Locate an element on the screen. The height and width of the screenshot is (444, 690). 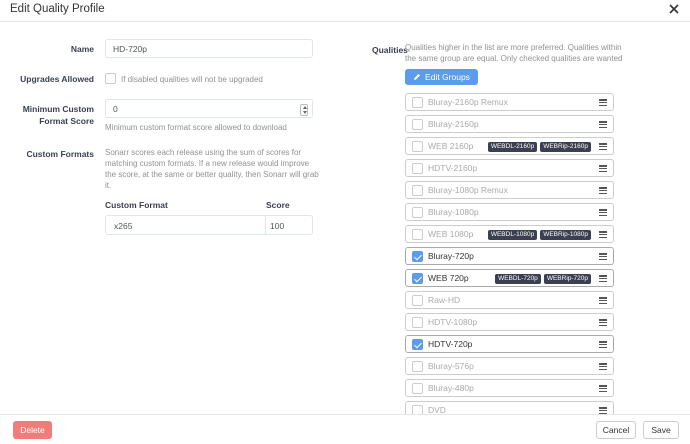
quality-tag: WEBRip-1080p is located at coordinates (565, 235).